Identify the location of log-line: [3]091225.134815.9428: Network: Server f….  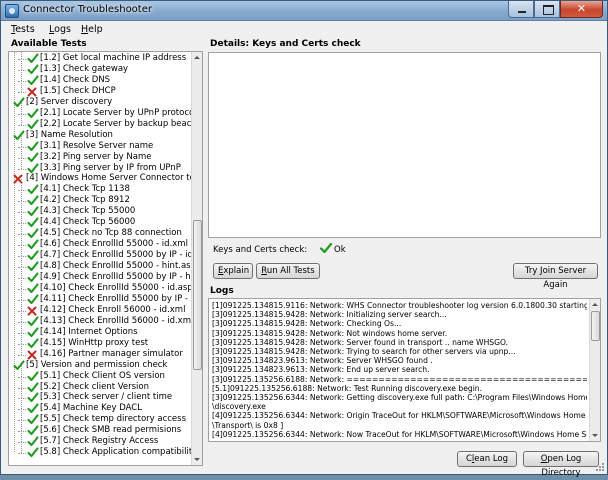
(360, 342).